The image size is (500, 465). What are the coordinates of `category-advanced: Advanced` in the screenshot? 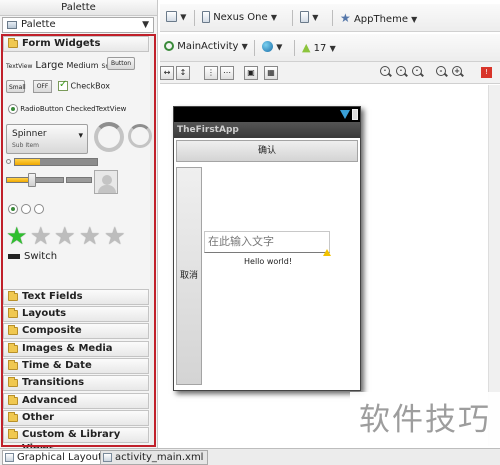 It's located at (76, 401).